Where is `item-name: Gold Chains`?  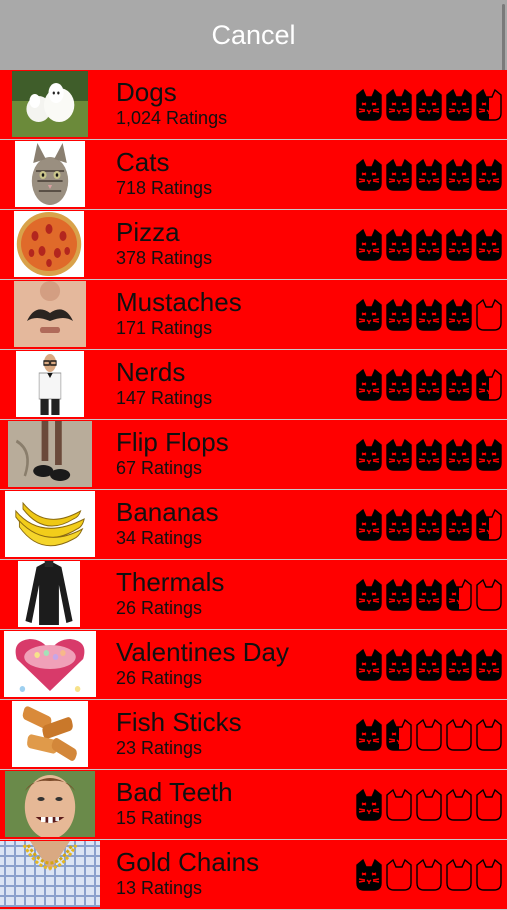 item-name: Gold Chains is located at coordinates (188, 862).